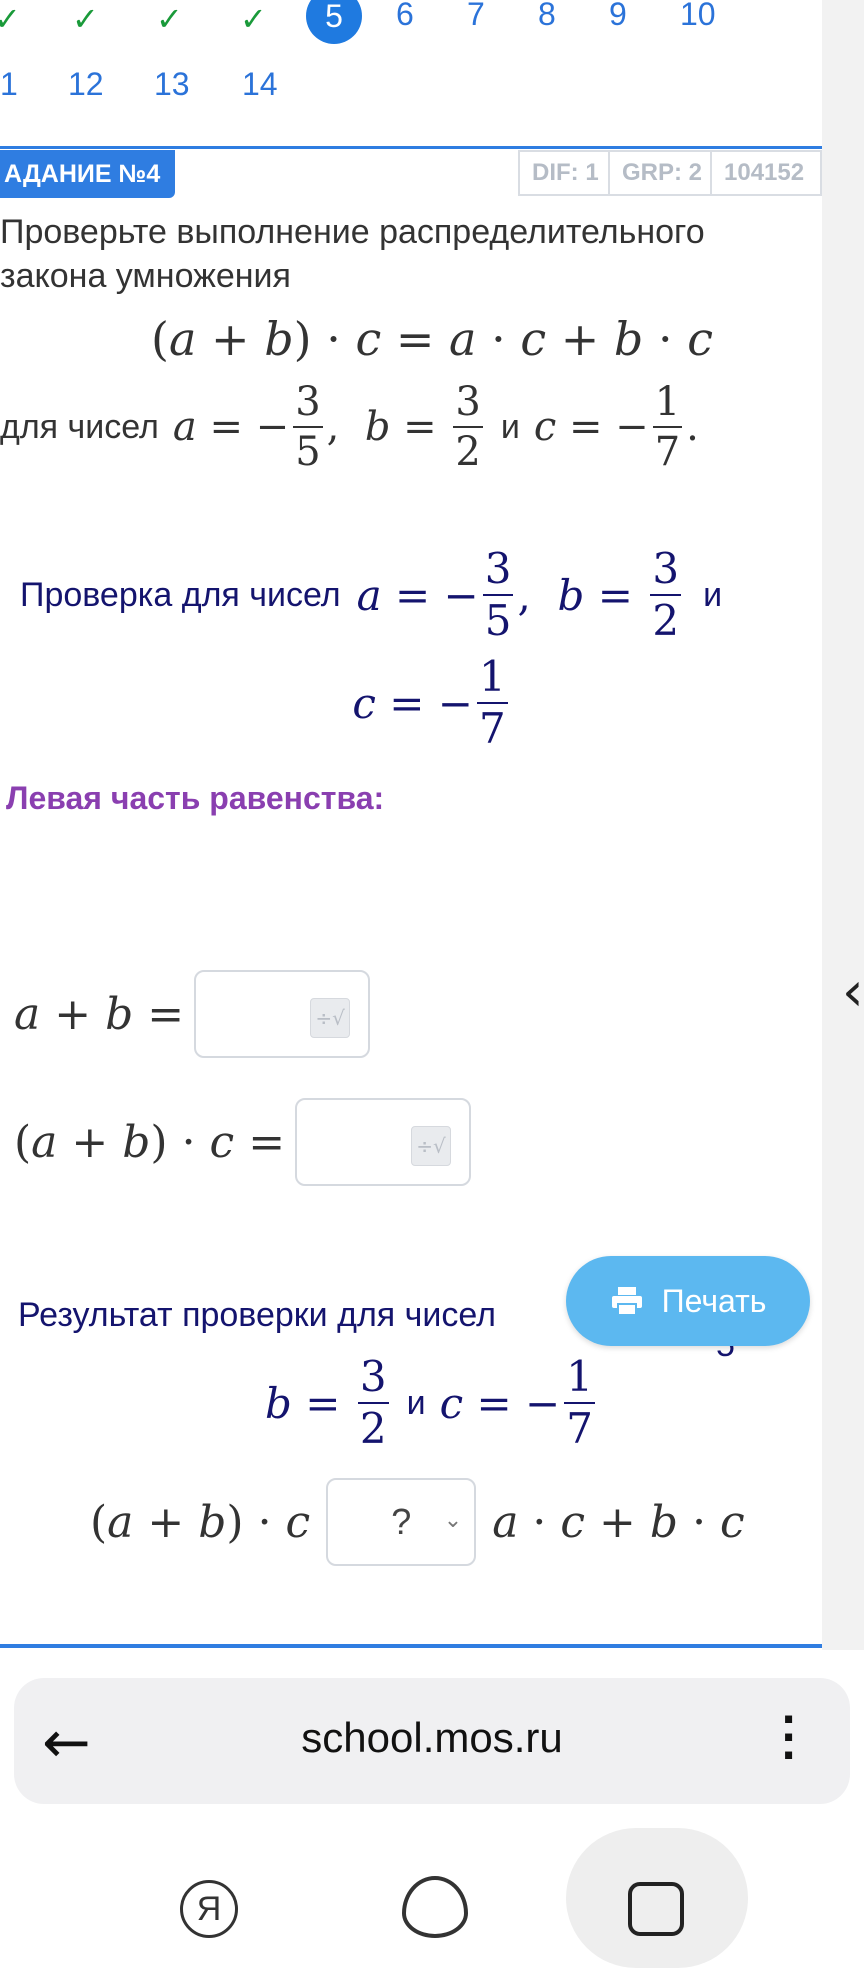 This screenshot has height=1968, width=864. I want to click on product-row: (a + b) · c = ÷√, so click(243, 1142).